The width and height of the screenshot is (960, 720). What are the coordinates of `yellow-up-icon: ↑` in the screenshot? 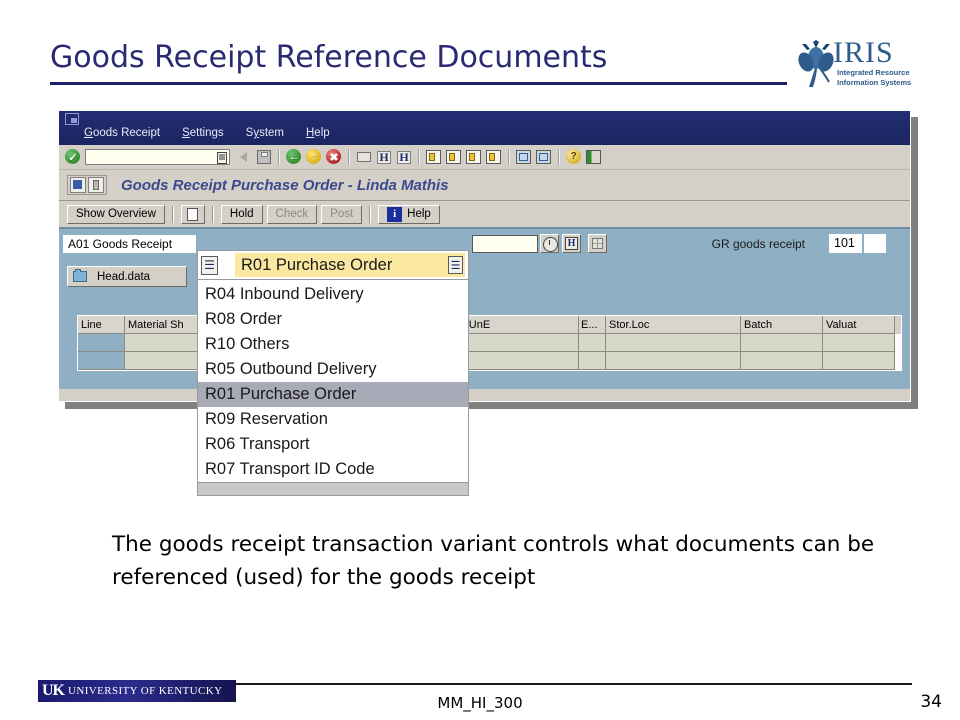 It's located at (314, 157).